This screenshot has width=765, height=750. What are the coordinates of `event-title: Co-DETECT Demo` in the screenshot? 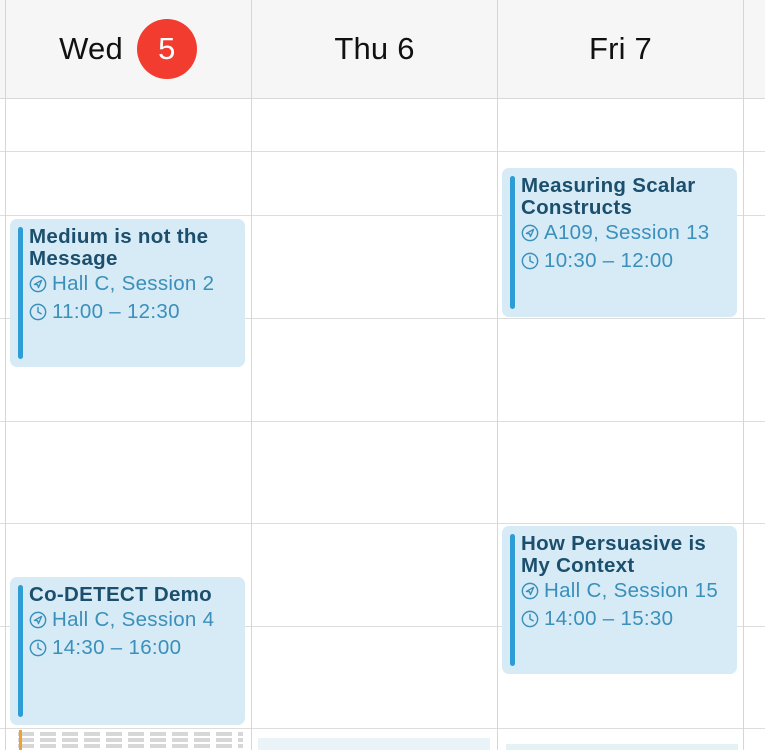 It's located at (121, 594).